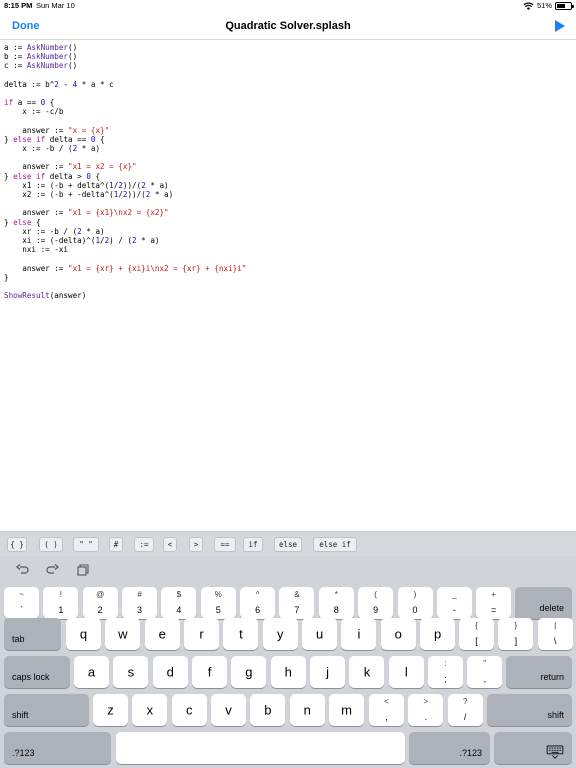  What do you see at coordinates (347, 710) in the screenshot?
I see `key-m: m` at bounding box center [347, 710].